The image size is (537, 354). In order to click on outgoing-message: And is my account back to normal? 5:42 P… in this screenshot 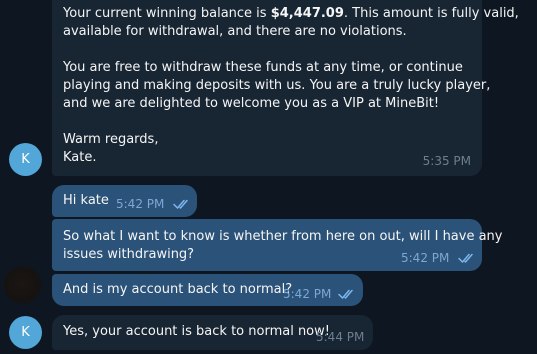, I will do `click(207, 290)`.